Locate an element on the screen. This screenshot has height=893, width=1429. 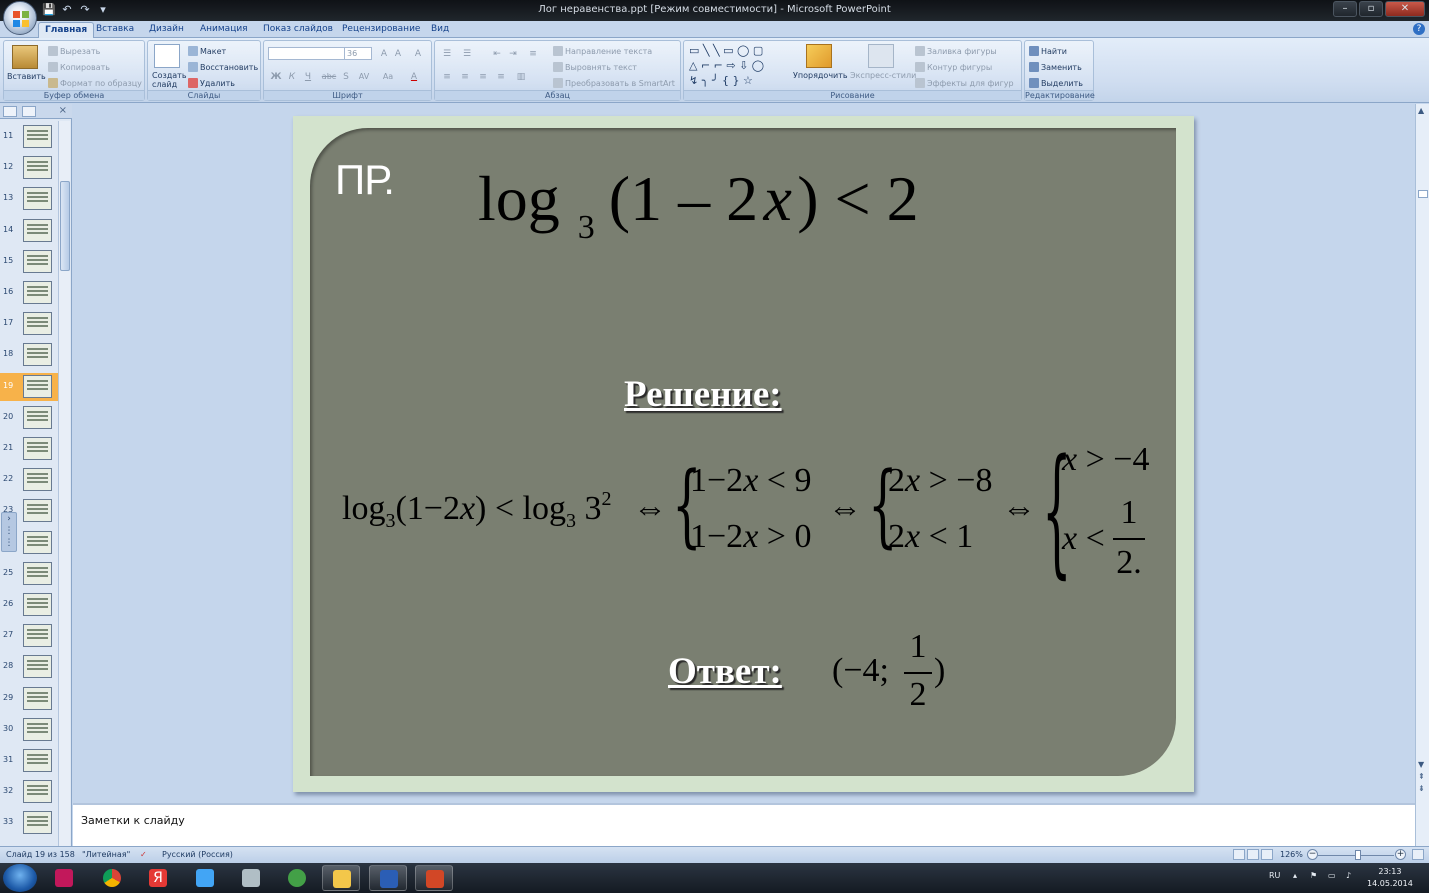
cut-button: Вырезать is located at coordinates (74, 51).